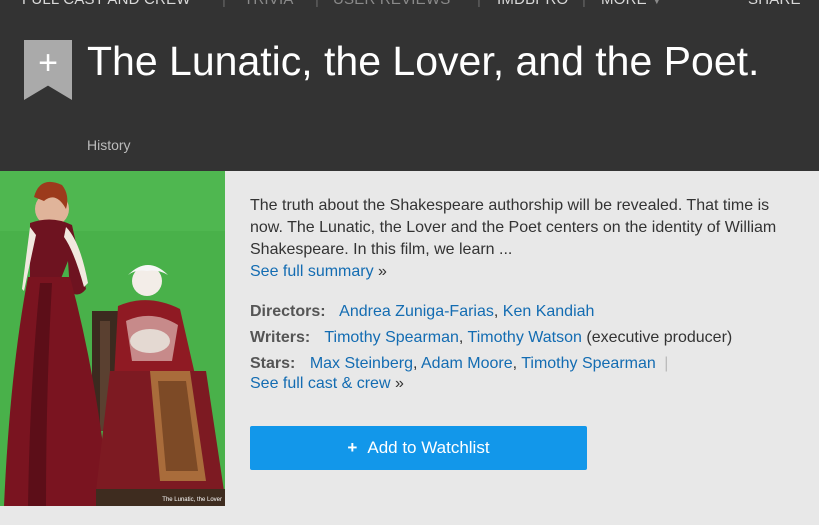 The width and height of the screenshot is (819, 525). Describe the element at coordinates (280, 337) in the screenshot. I see `writers-label: Writers:` at that location.